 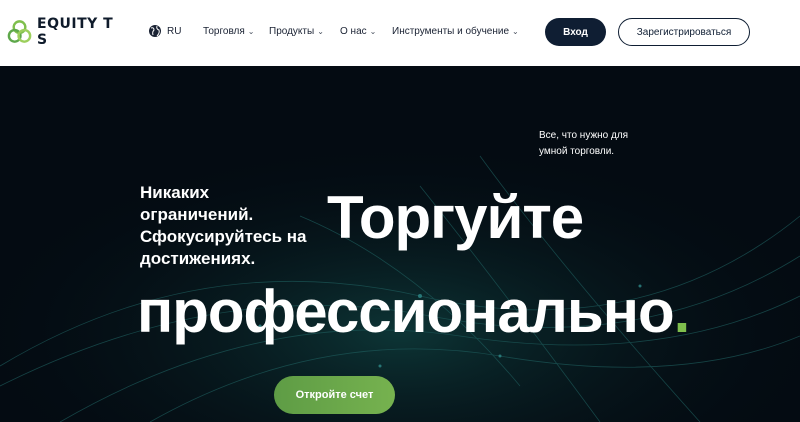 What do you see at coordinates (174, 31) in the screenshot?
I see `language-label: RU` at bounding box center [174, 31].